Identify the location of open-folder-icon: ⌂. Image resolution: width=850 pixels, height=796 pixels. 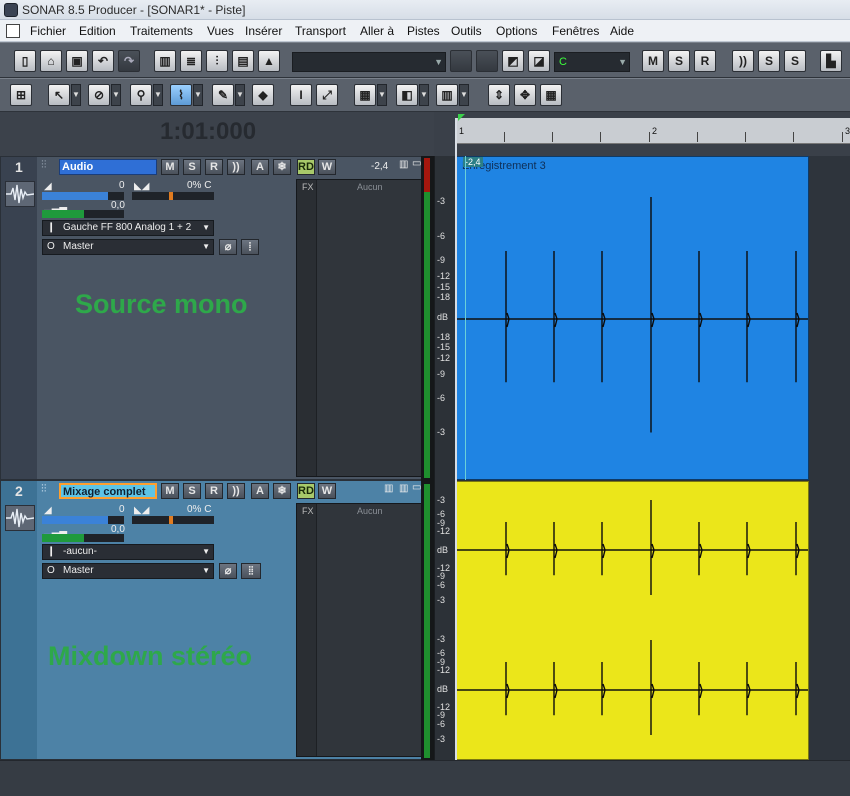
(51, 61).